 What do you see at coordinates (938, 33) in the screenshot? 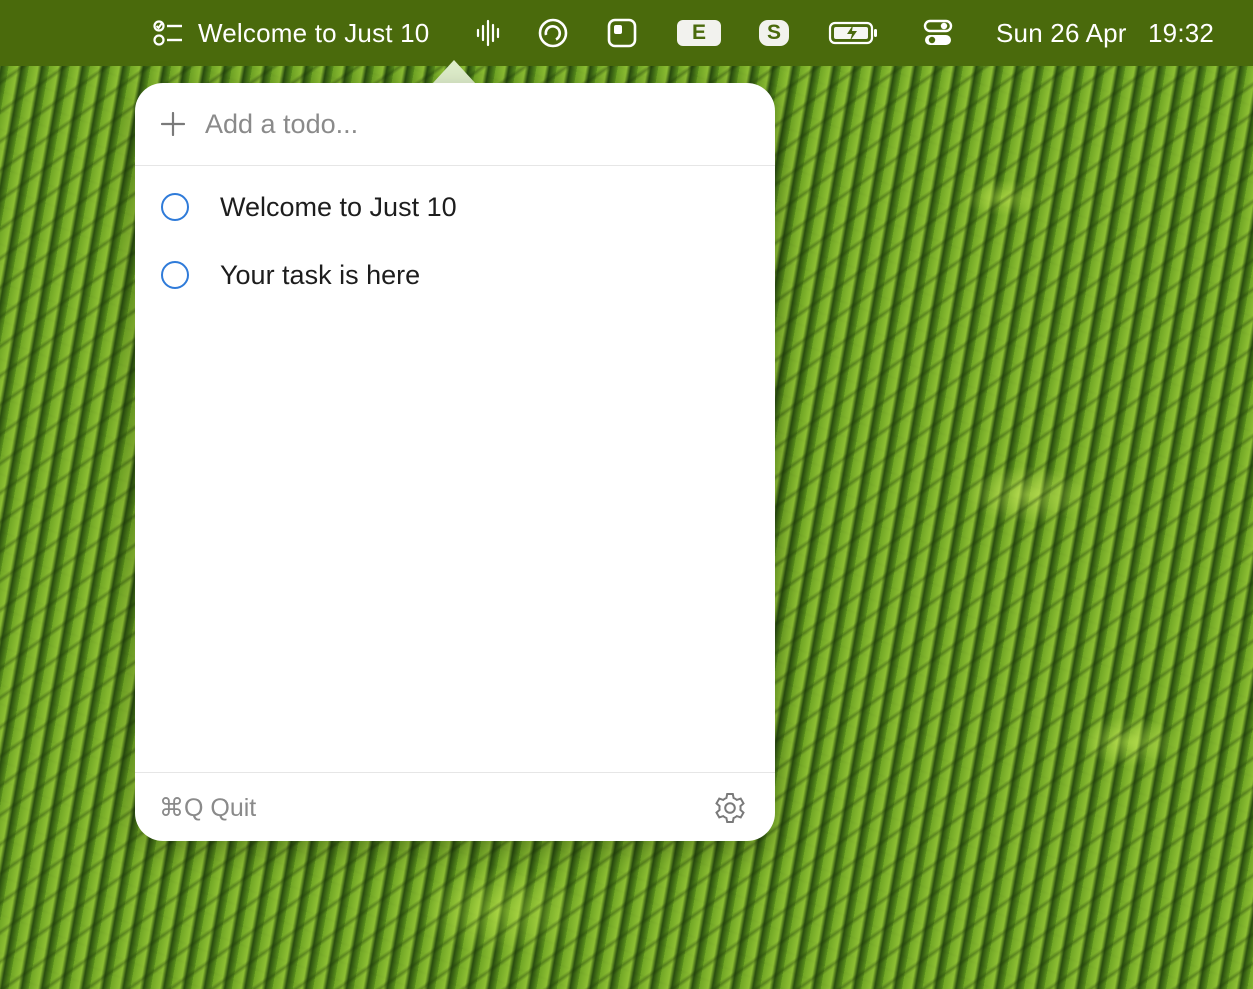
I see `control-center-icon` at bounding box center [938, 33].